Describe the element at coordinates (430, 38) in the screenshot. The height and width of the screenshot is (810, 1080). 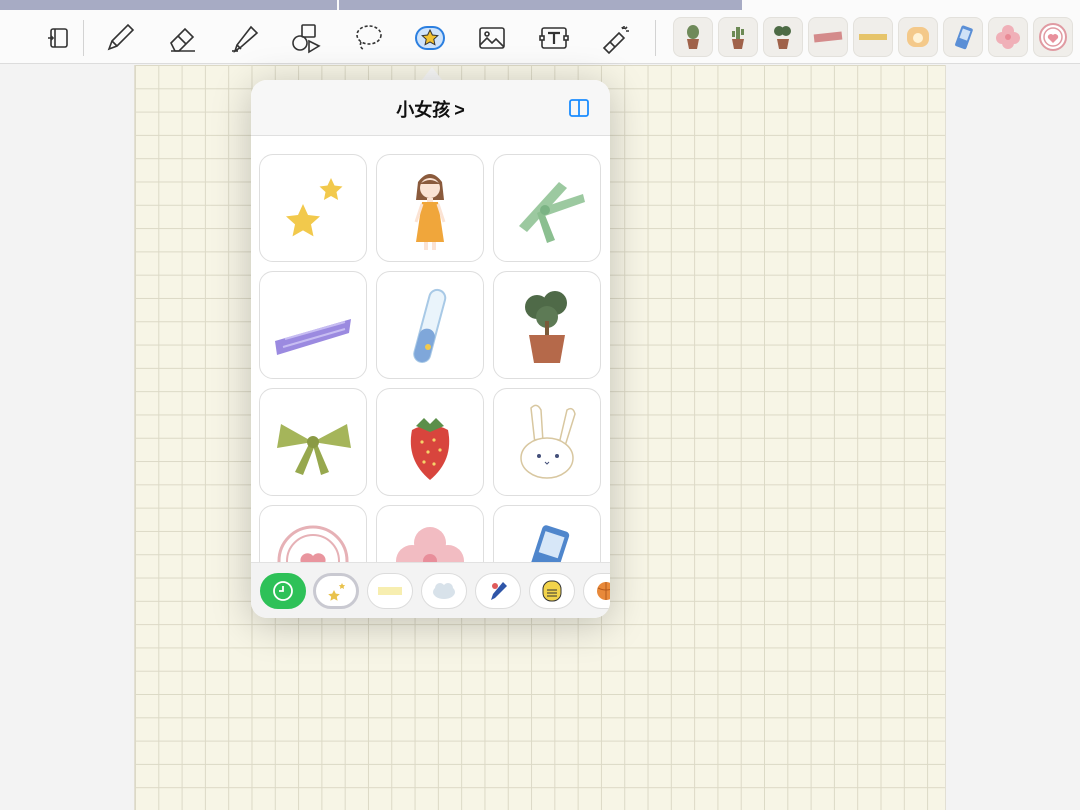
I see `sticker-icon` at that location.